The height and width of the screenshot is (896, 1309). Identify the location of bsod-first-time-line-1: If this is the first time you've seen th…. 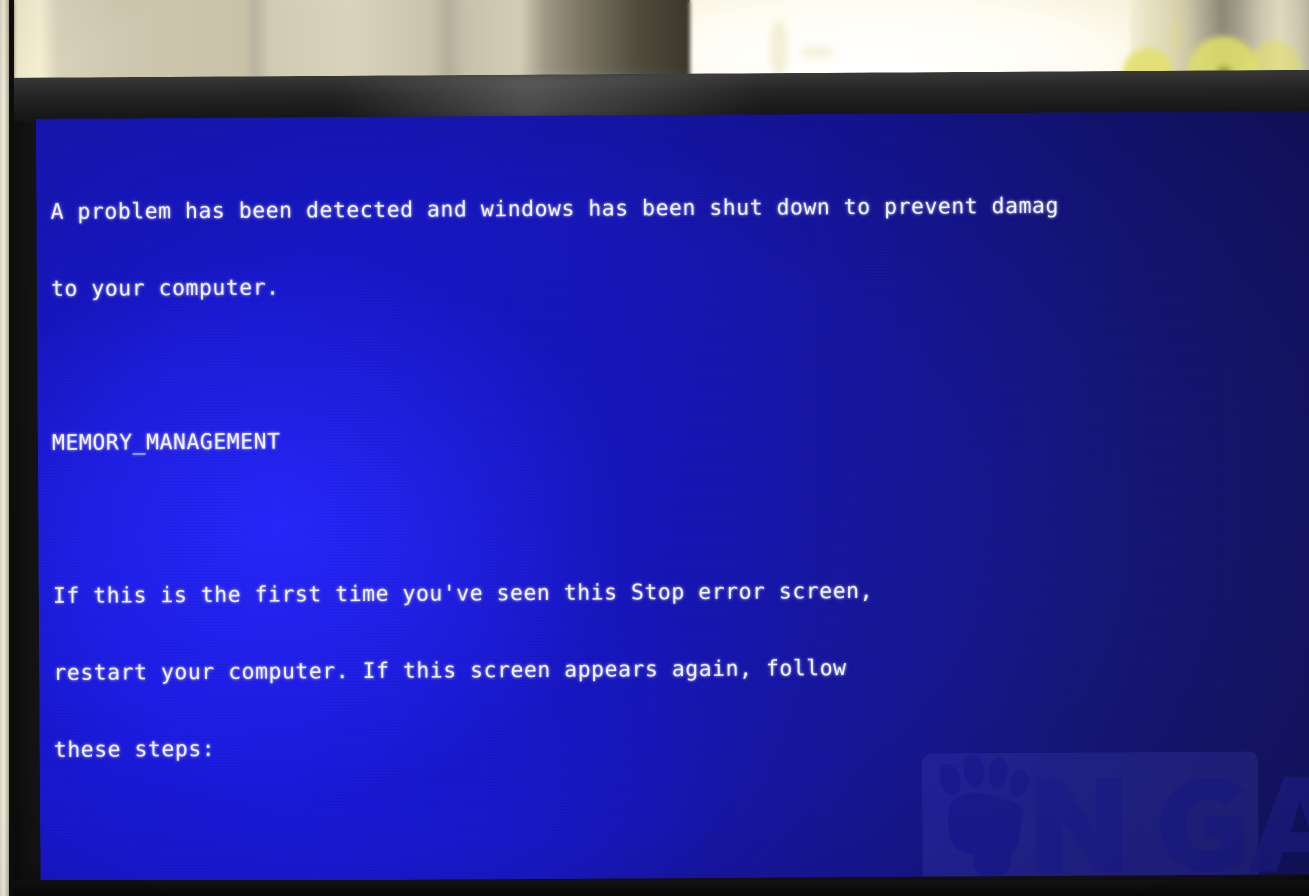
(463, 593).